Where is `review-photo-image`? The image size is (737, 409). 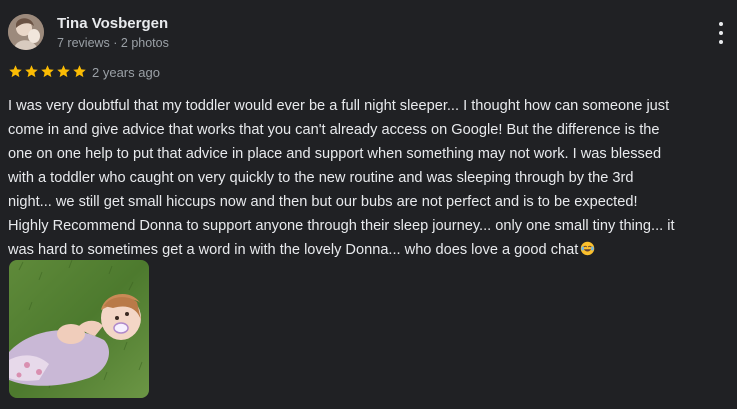 review-photo-image is located at coordinates (79, 329).